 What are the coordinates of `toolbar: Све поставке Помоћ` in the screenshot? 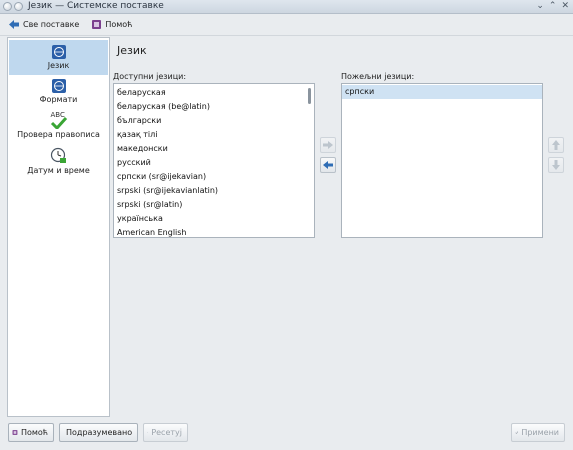 It's located at (286, 25).